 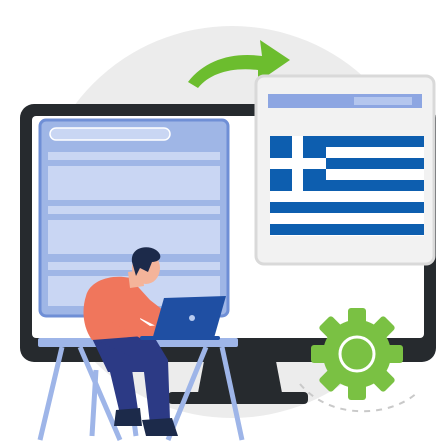 What do you see at coordinates (357, 354) in the screenshot?
I see `gear-icon` at bounding box center [357, 354].